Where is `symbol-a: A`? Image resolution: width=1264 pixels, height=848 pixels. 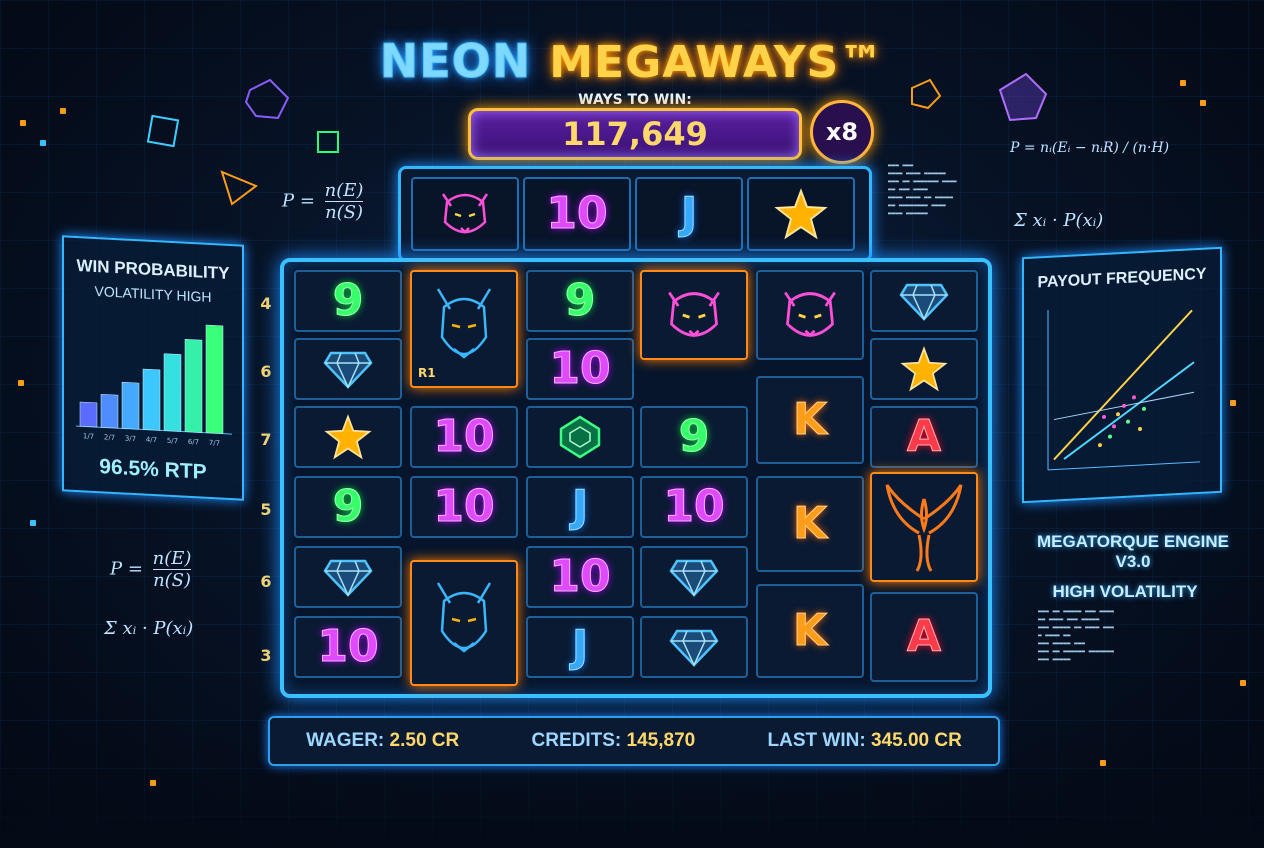
symbol-a: A is located at coordinates (924, 436).